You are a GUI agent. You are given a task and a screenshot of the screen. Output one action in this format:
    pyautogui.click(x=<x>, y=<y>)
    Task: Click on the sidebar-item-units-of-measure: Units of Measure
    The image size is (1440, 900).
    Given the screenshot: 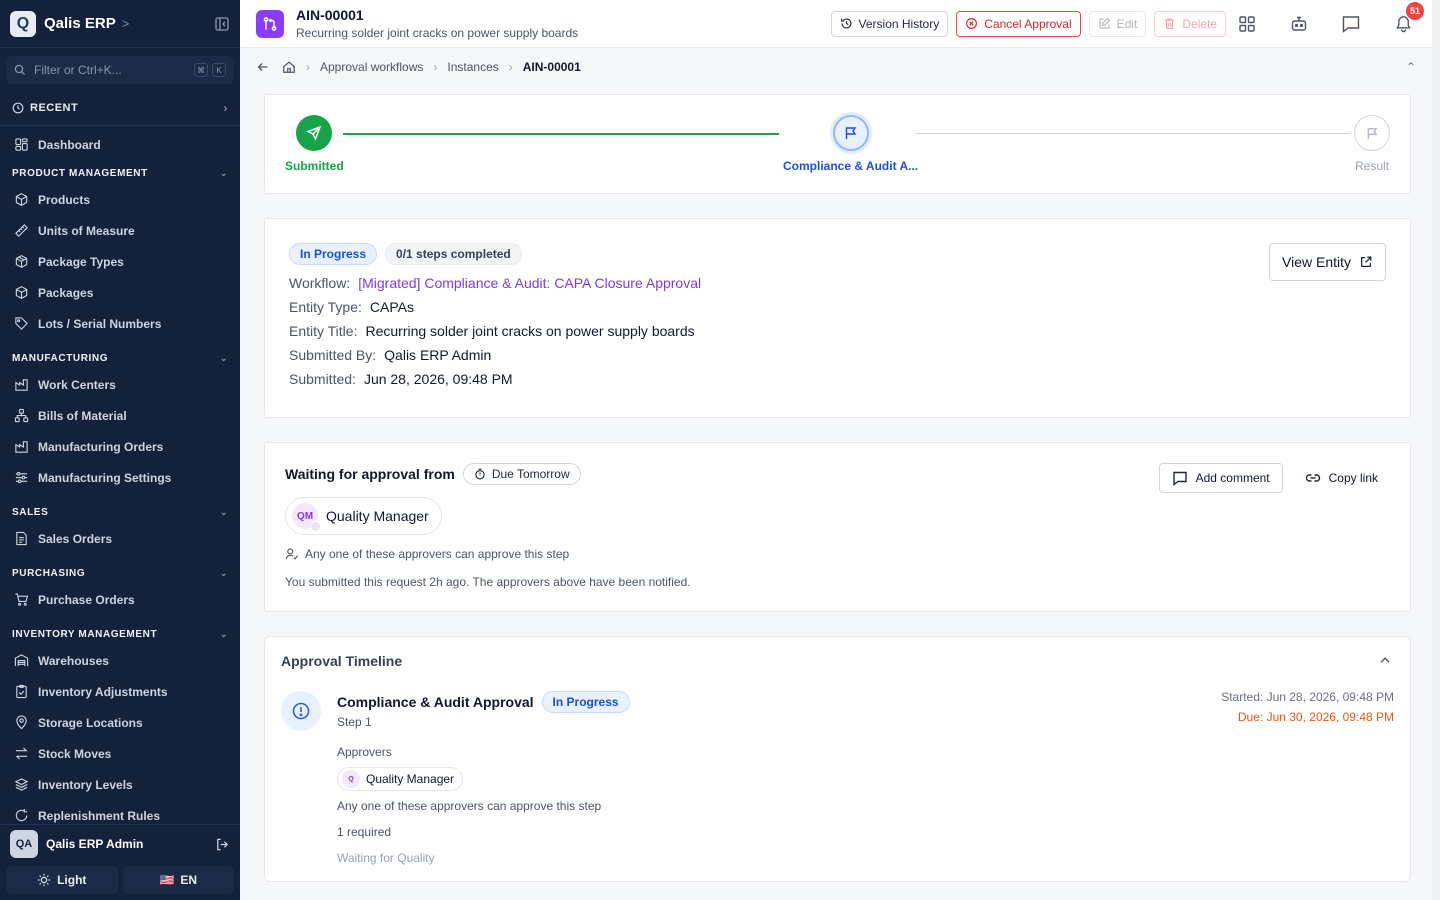 What is the action you would take?
    pyautogui.click(x=120, y=230)
    